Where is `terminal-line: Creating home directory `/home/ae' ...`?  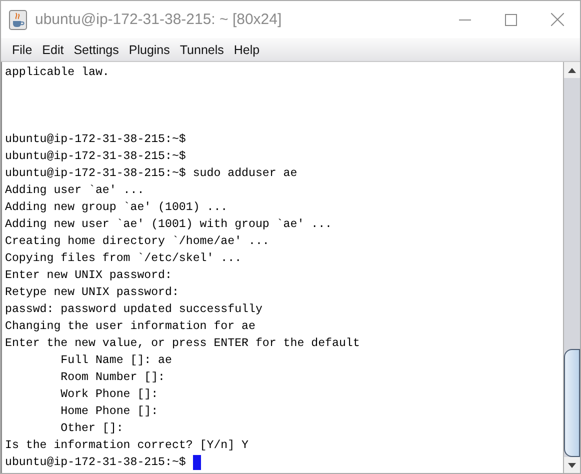 terminal-line: Creating home directory `/home/ae' ... is located at coordinates (137, 242).